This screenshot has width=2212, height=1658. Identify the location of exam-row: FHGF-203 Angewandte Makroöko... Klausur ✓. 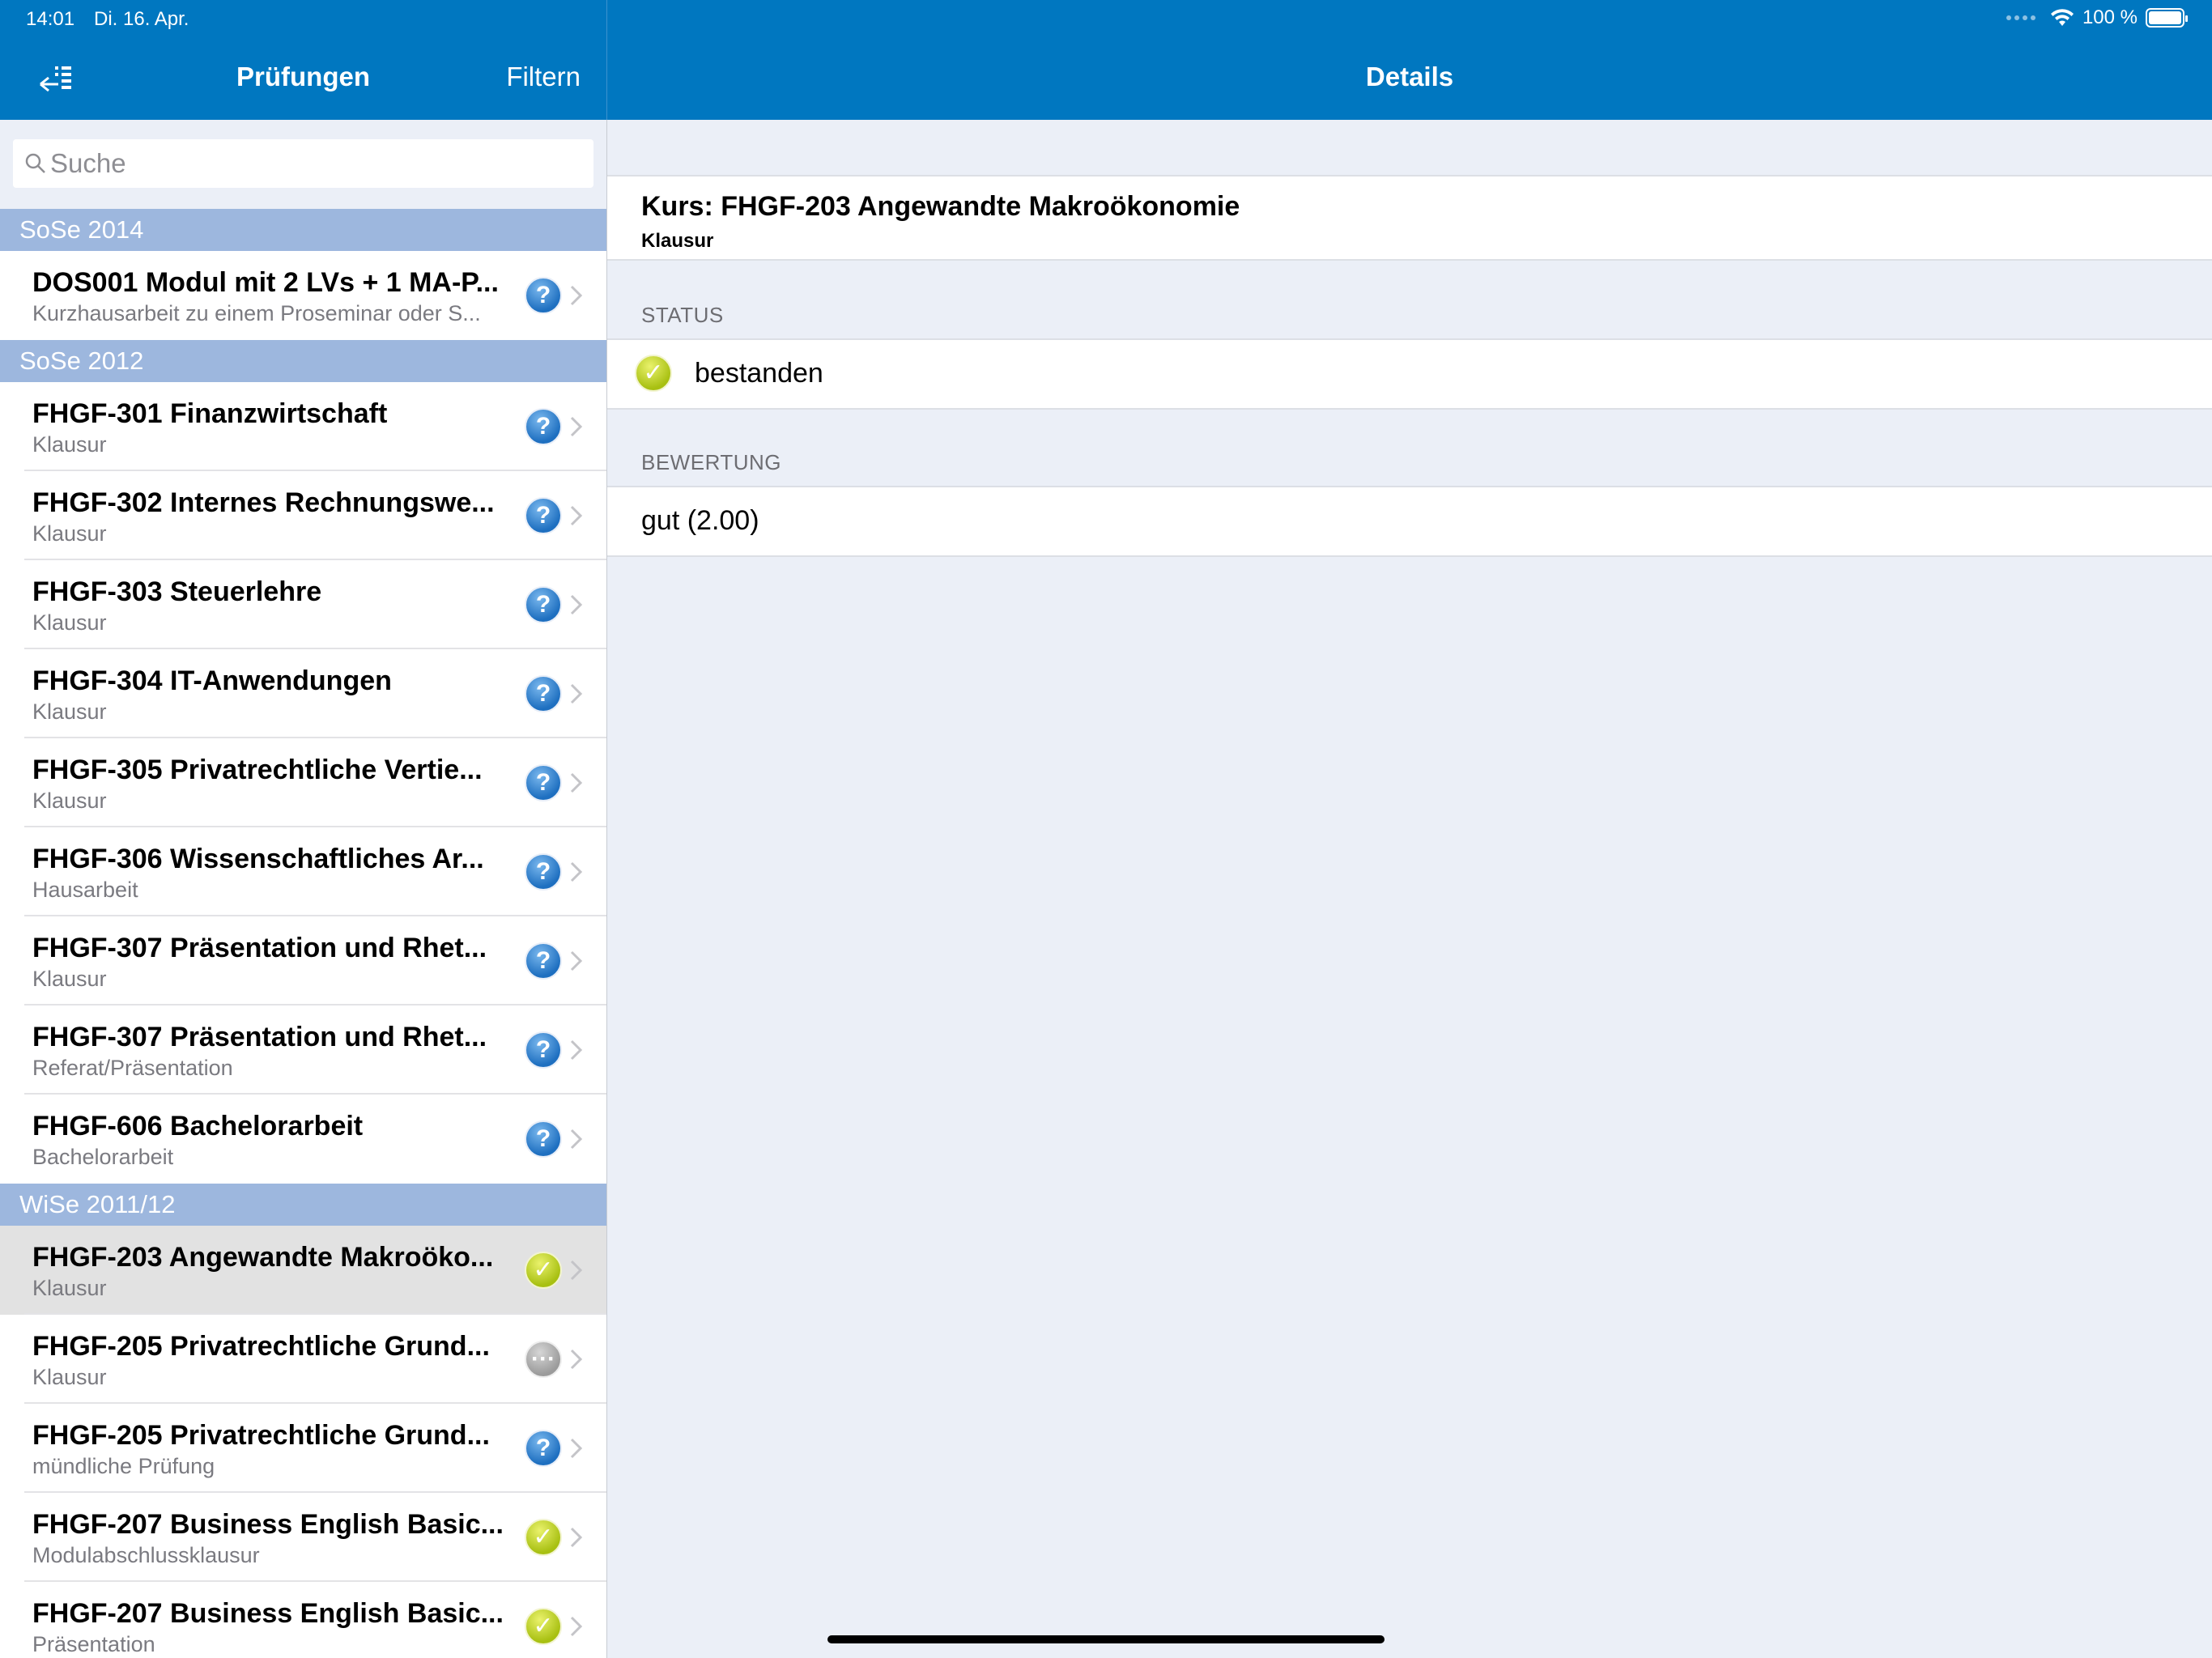
(303, 1270).